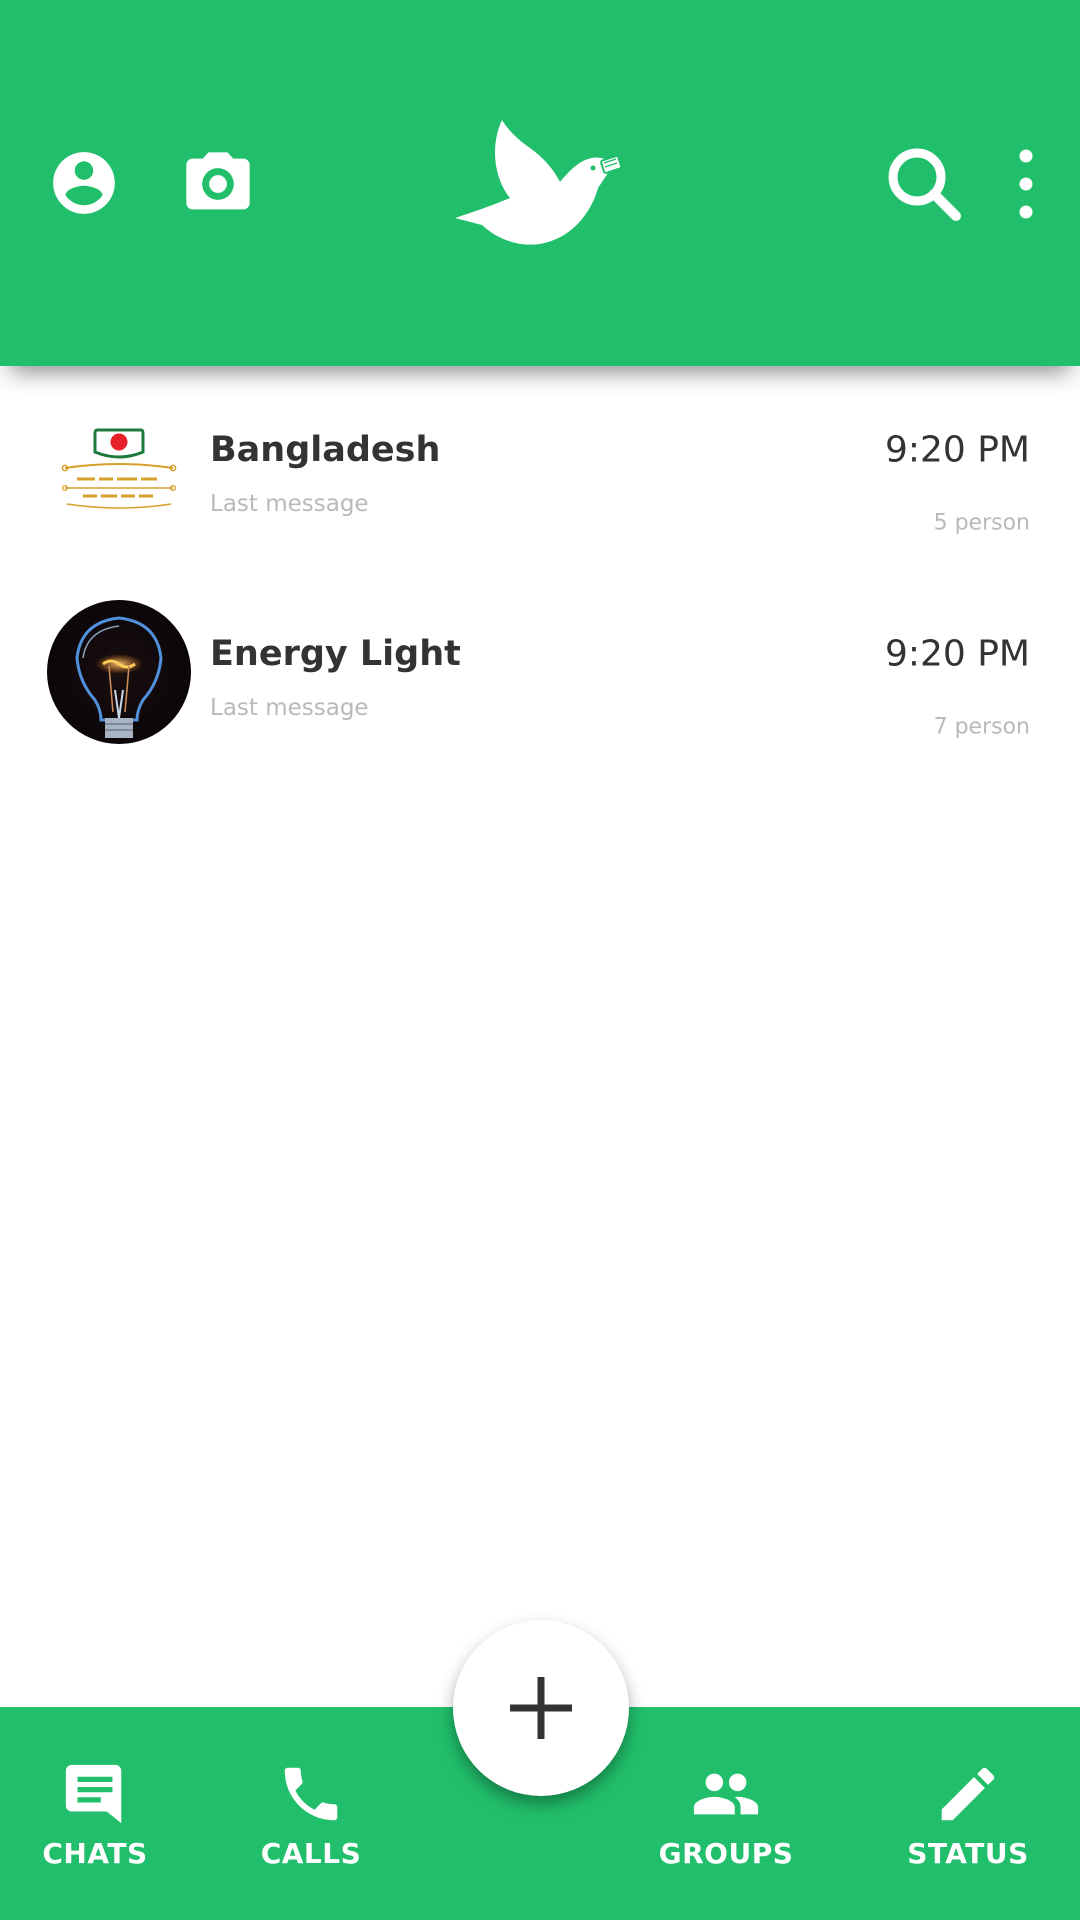 The width and height of the screenshot is (1080, 1920). I want to click on nav-status: STATUS, so click(968, 1813).